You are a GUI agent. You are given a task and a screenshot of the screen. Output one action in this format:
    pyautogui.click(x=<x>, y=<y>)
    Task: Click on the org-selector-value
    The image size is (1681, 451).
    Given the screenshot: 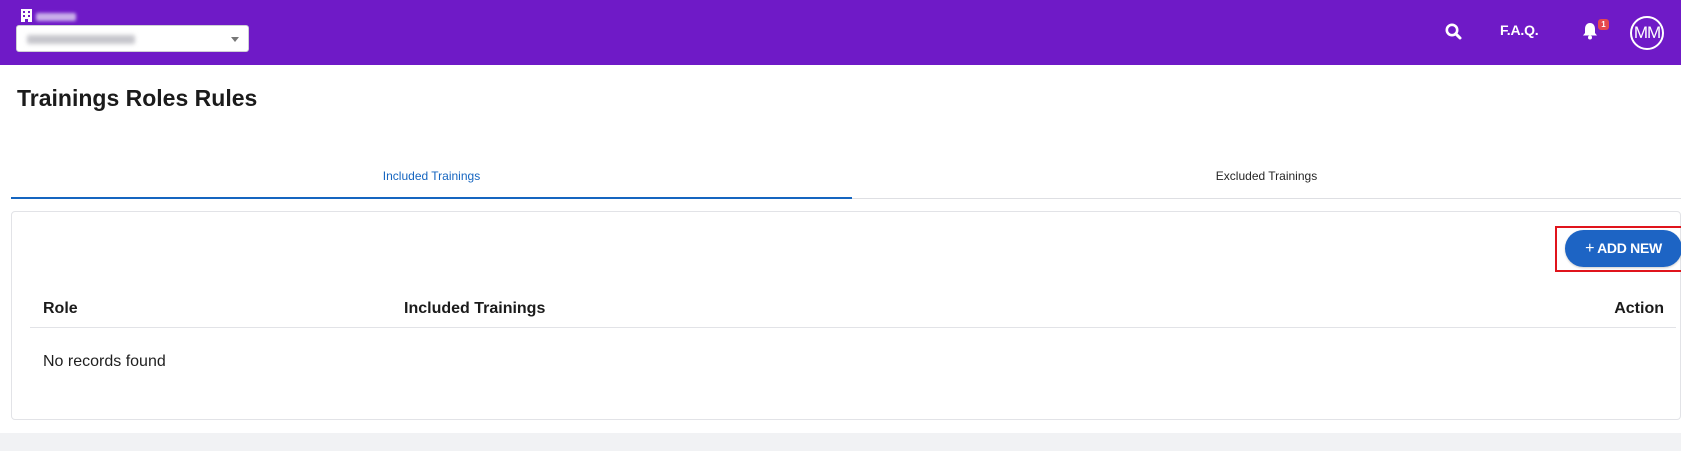 What is the action you would take?
    pyautogui.click(x=81, y=39)
    